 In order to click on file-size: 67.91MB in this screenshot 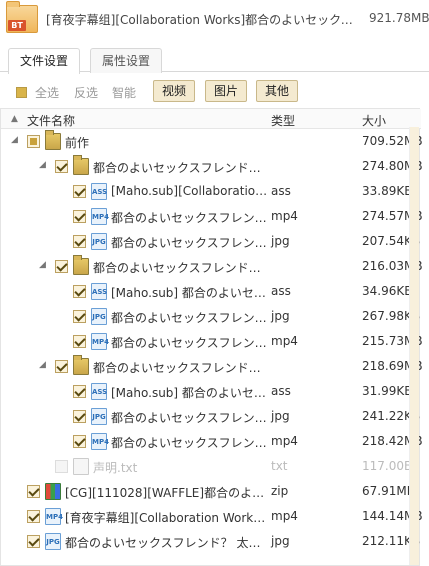, I will do `click(388, 491)`.